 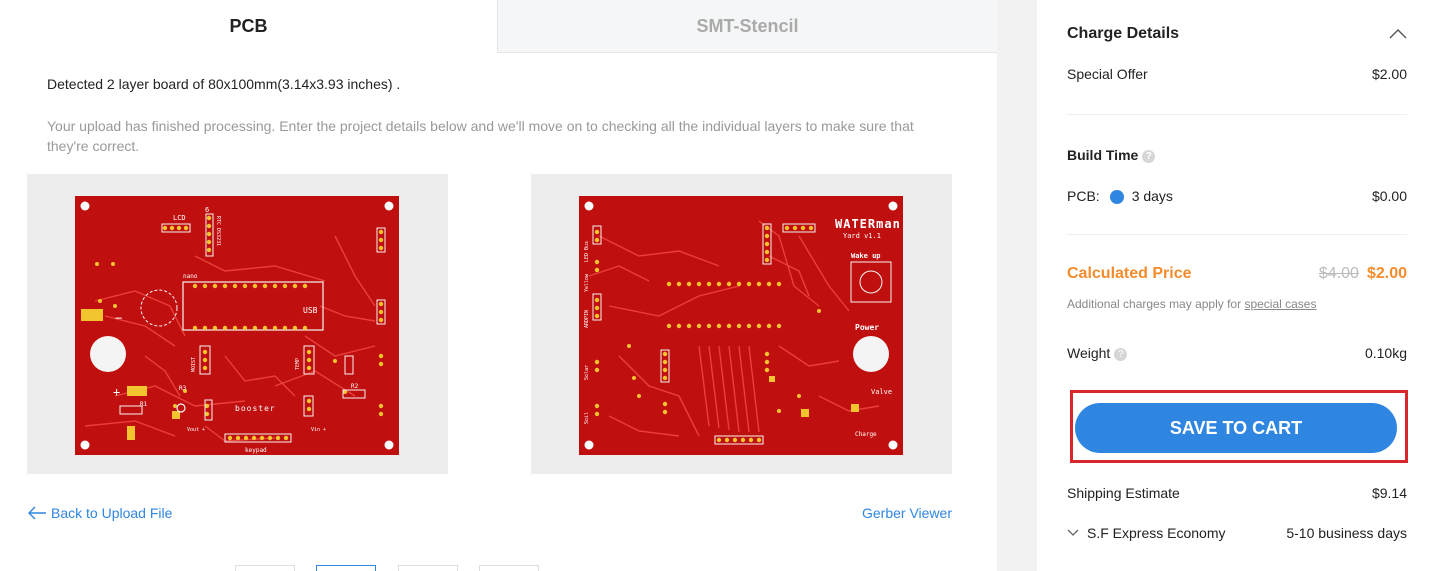 I want to click on special-offer-label: Special Offer, so click(x=1107, y=74).